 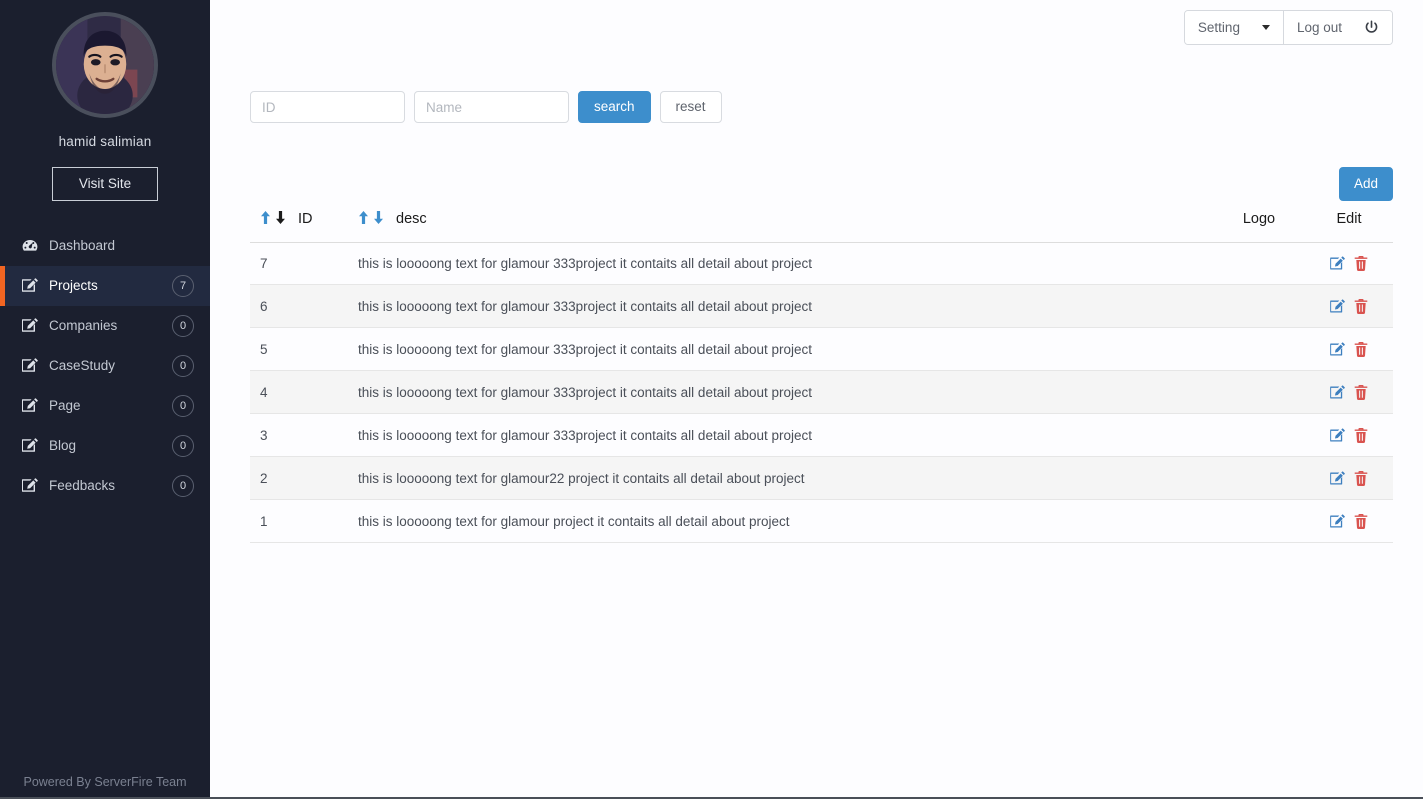 What do you see at coordinates (105, 446) in the screenshot?
I see `sidebar-item-blog: Blog 0` at bounding box center [105, 446].